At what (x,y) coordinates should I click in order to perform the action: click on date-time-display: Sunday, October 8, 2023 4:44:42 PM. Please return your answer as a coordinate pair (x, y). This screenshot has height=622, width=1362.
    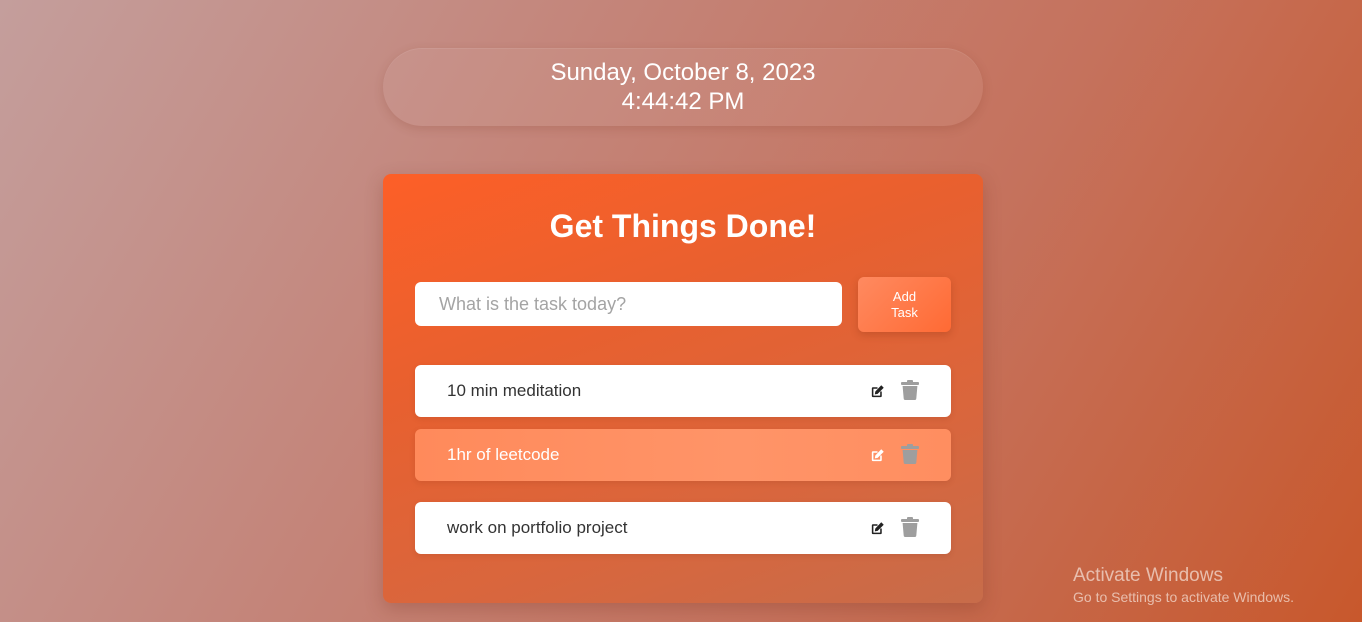
    Looking at the image, I should click on (683, 87).